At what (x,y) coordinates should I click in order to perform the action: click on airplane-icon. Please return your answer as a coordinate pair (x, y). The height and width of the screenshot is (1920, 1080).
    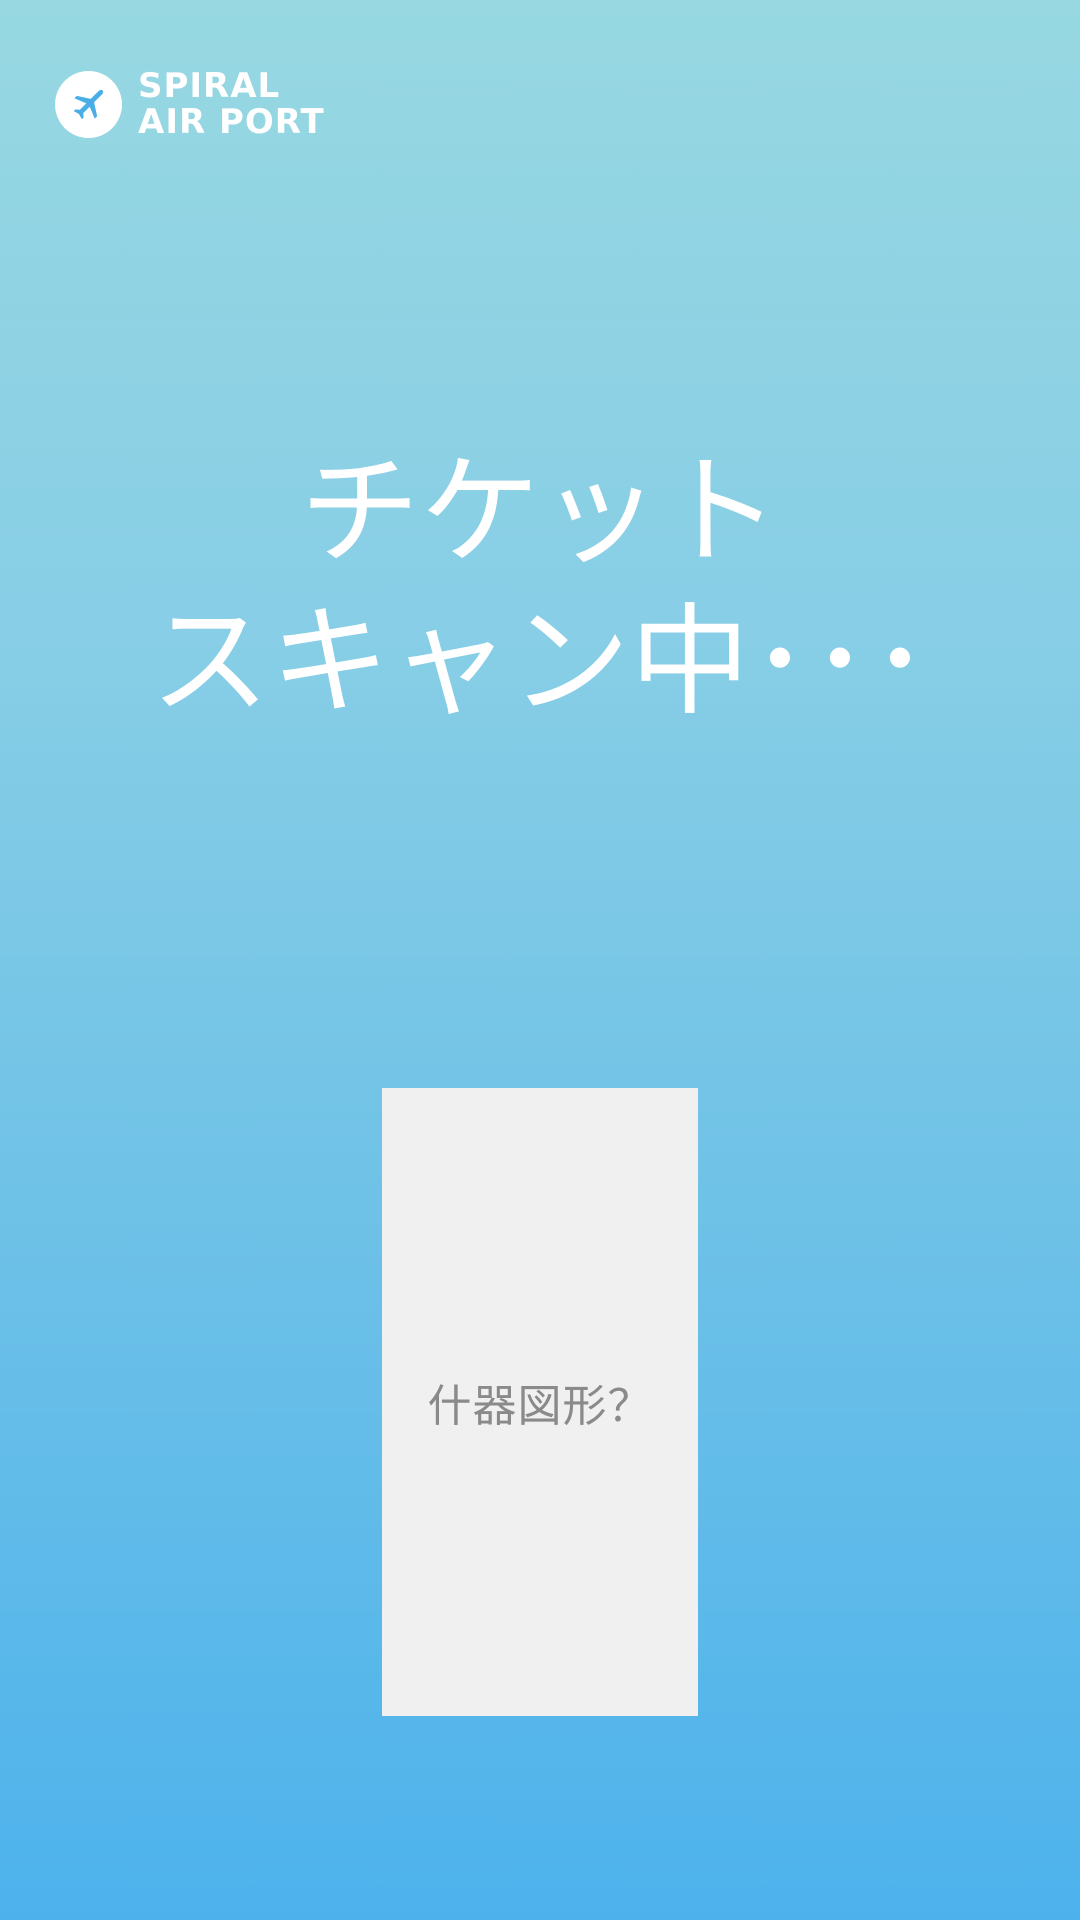
    Looking at the image, I should click on (88, 104).